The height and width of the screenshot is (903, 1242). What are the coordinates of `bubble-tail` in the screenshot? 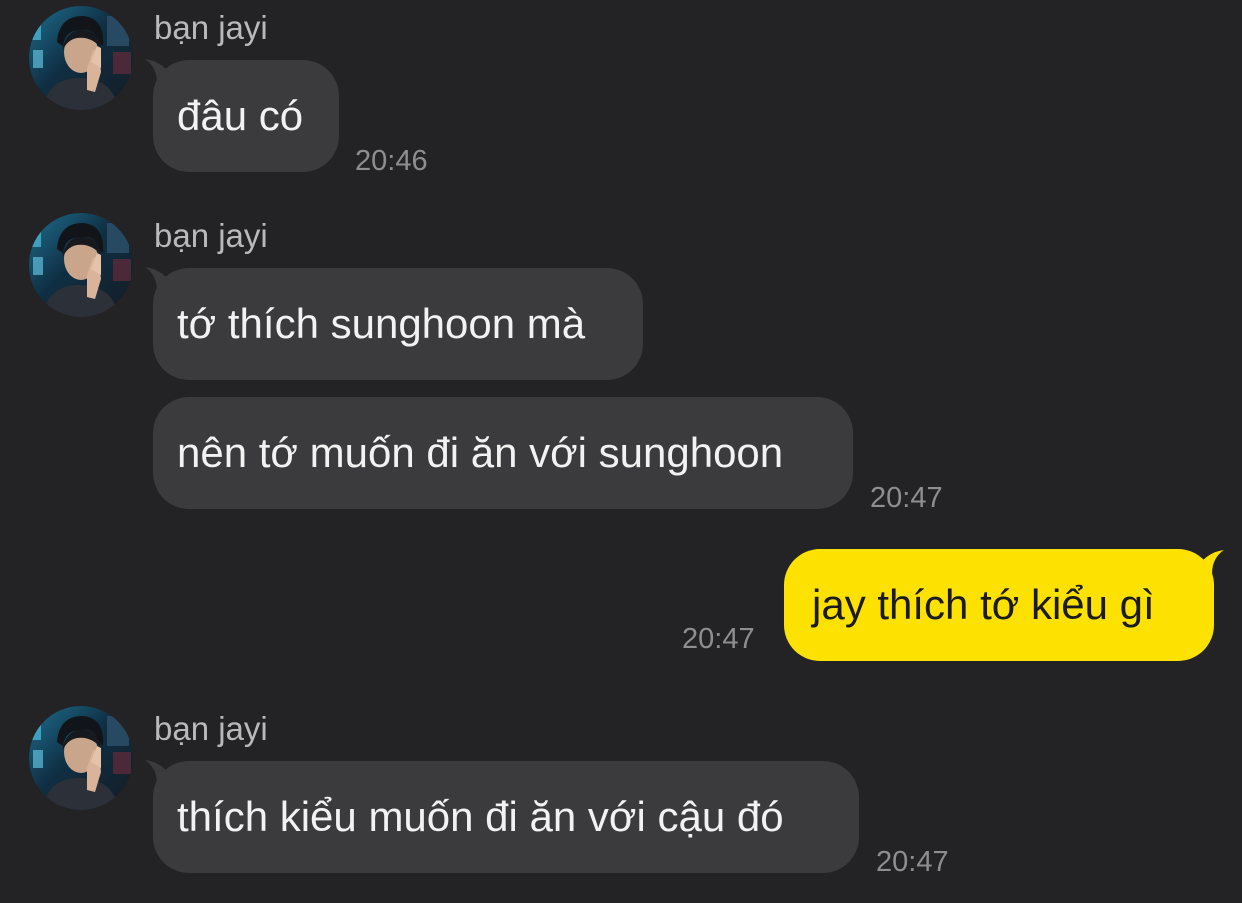 It's located at (1211, 562).